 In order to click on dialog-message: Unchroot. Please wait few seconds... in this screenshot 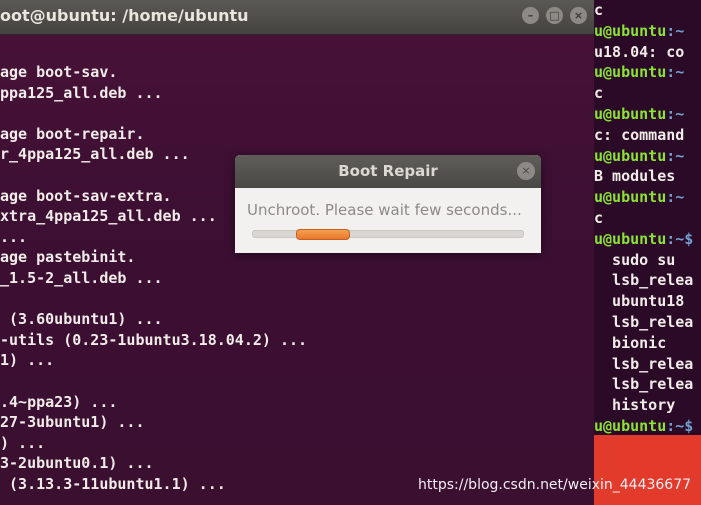, I will do `click(384, 210)`.